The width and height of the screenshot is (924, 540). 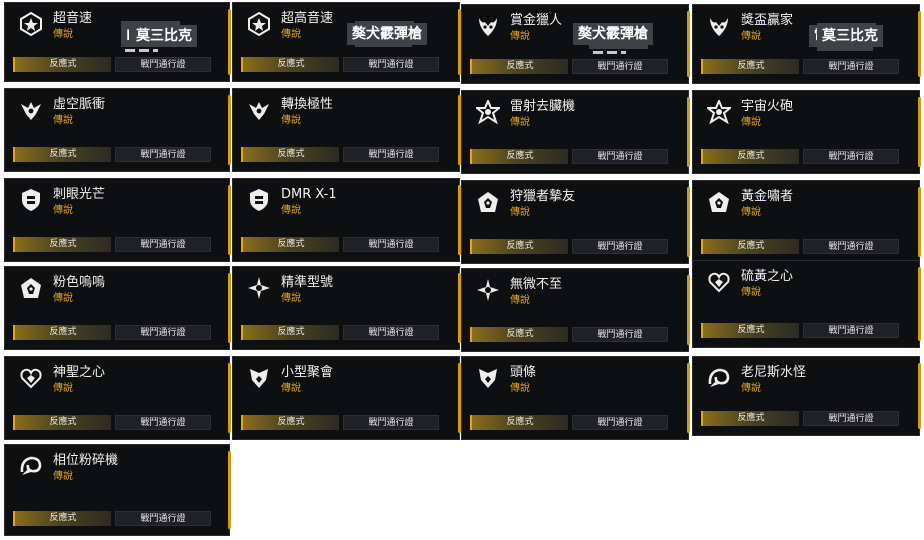 What do you see at coordinates (259, 200) in the screenshot?
I see `shield-emblem-icon` at bounding box center [259, 200].